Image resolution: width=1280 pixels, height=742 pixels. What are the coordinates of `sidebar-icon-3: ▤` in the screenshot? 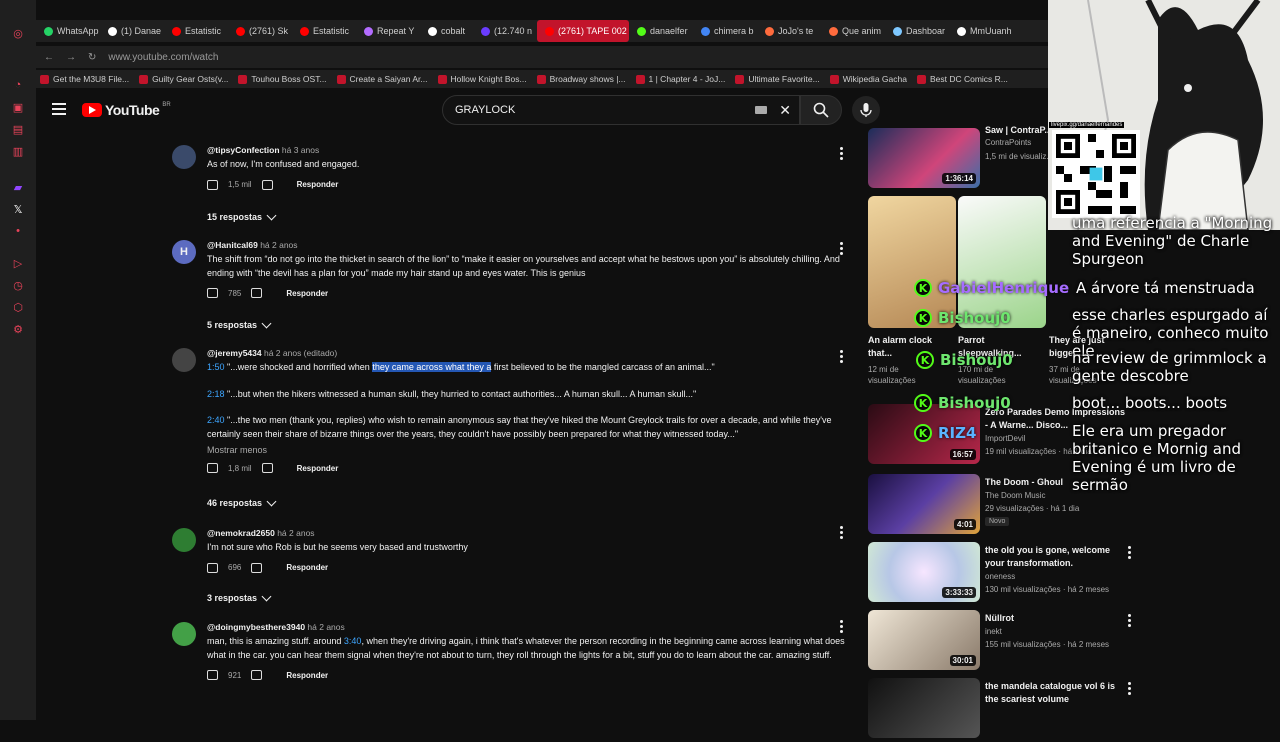 It's located at (18, 129).